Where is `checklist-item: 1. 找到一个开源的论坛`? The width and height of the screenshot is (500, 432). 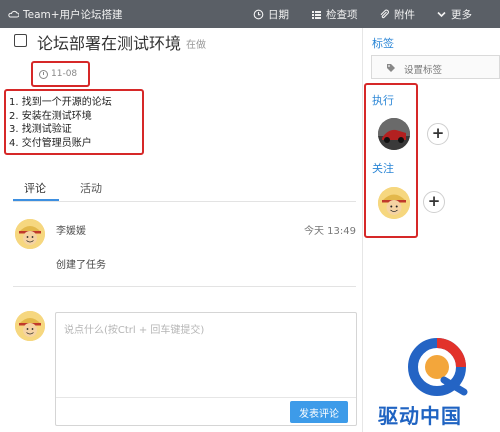 checklist-item: 1. 找到一个开源的论坛 is located at coordinates (60, 102).